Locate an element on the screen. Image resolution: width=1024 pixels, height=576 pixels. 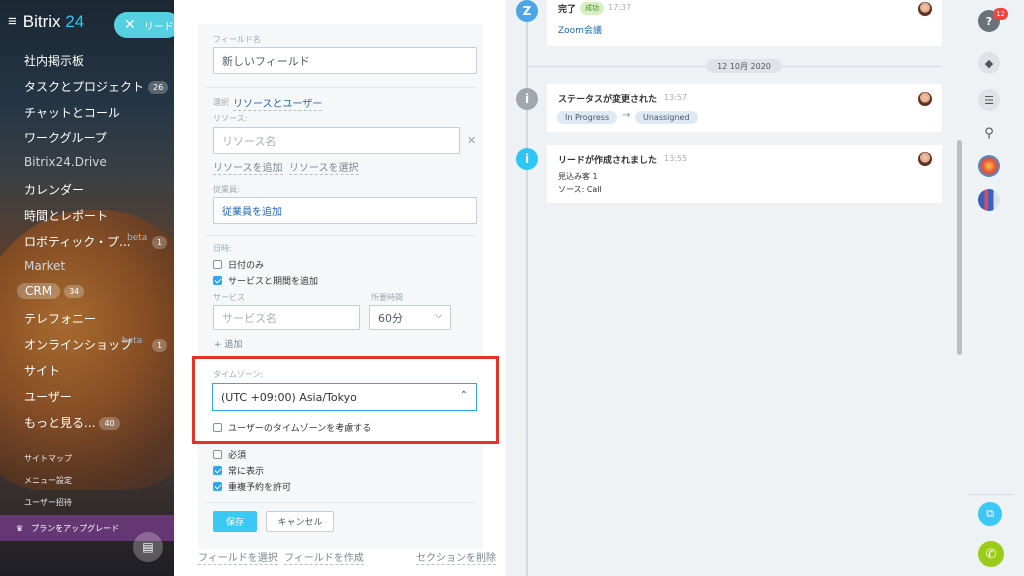
sidebar-item-feed: 社内掲示板 is located at coordinates (54, 60).